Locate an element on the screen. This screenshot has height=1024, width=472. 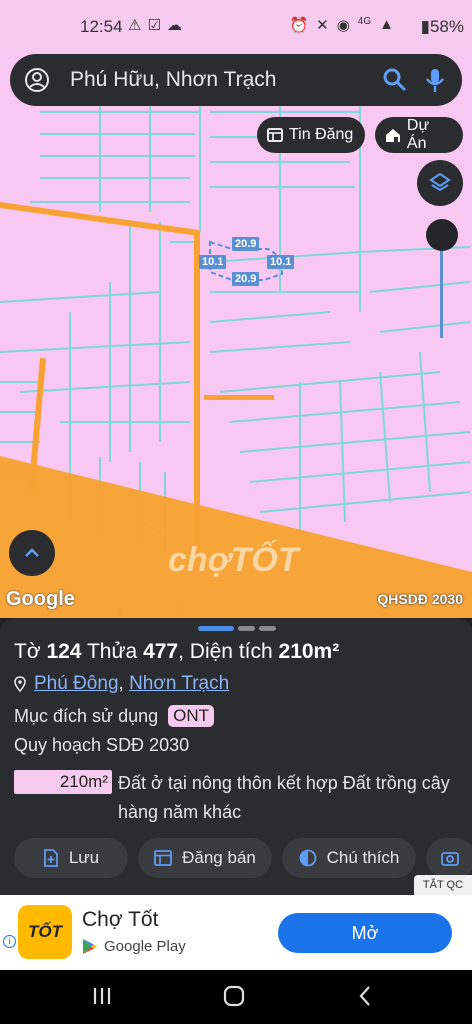
land-use-row: Mục đích sử dụng ONT is located at coordinates (114, 716).